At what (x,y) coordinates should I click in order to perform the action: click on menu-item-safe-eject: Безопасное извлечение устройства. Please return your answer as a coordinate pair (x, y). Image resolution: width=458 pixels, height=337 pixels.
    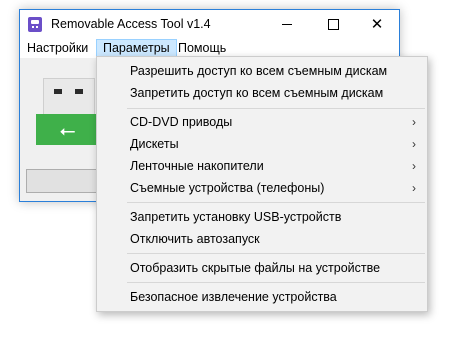
    Looking at the image, I should click on (262, 297).